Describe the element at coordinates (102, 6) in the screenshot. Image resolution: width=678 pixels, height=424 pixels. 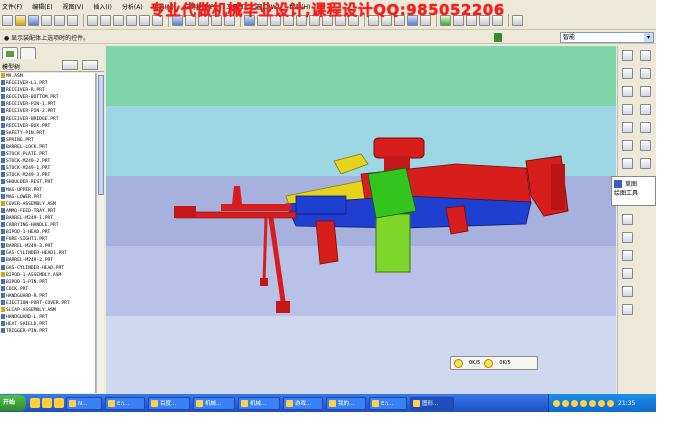
I see `menu-insert: 插入(I)` at that location.